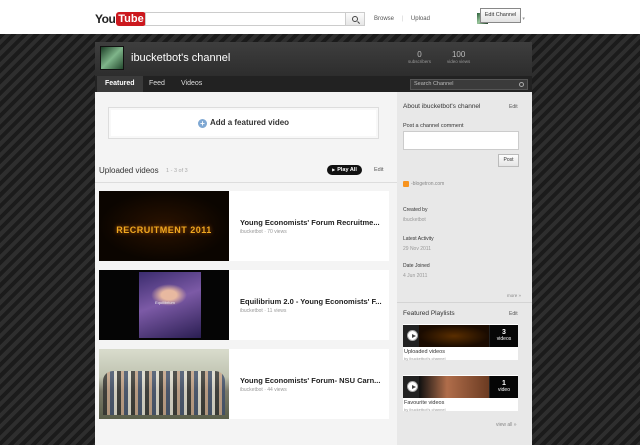 The height and width of the screenshot is (445, 640). I want to click on edit-uploads-link: Edit, so click(378, 170).